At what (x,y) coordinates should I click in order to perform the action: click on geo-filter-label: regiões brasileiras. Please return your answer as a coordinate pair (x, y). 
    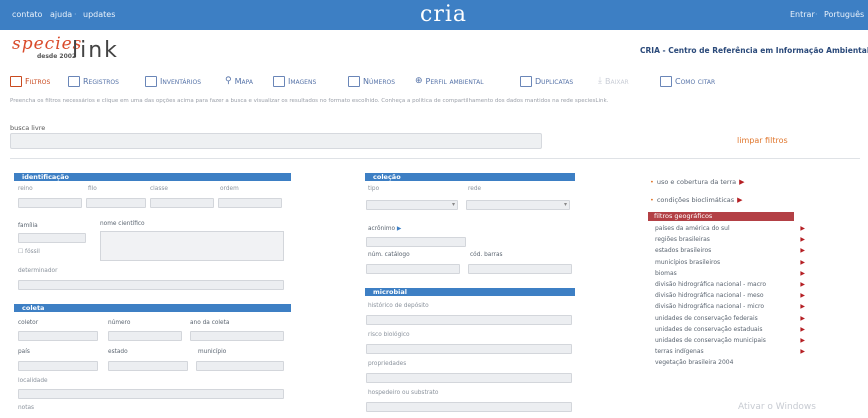
    Looking at the image, I should click on (682, 240).